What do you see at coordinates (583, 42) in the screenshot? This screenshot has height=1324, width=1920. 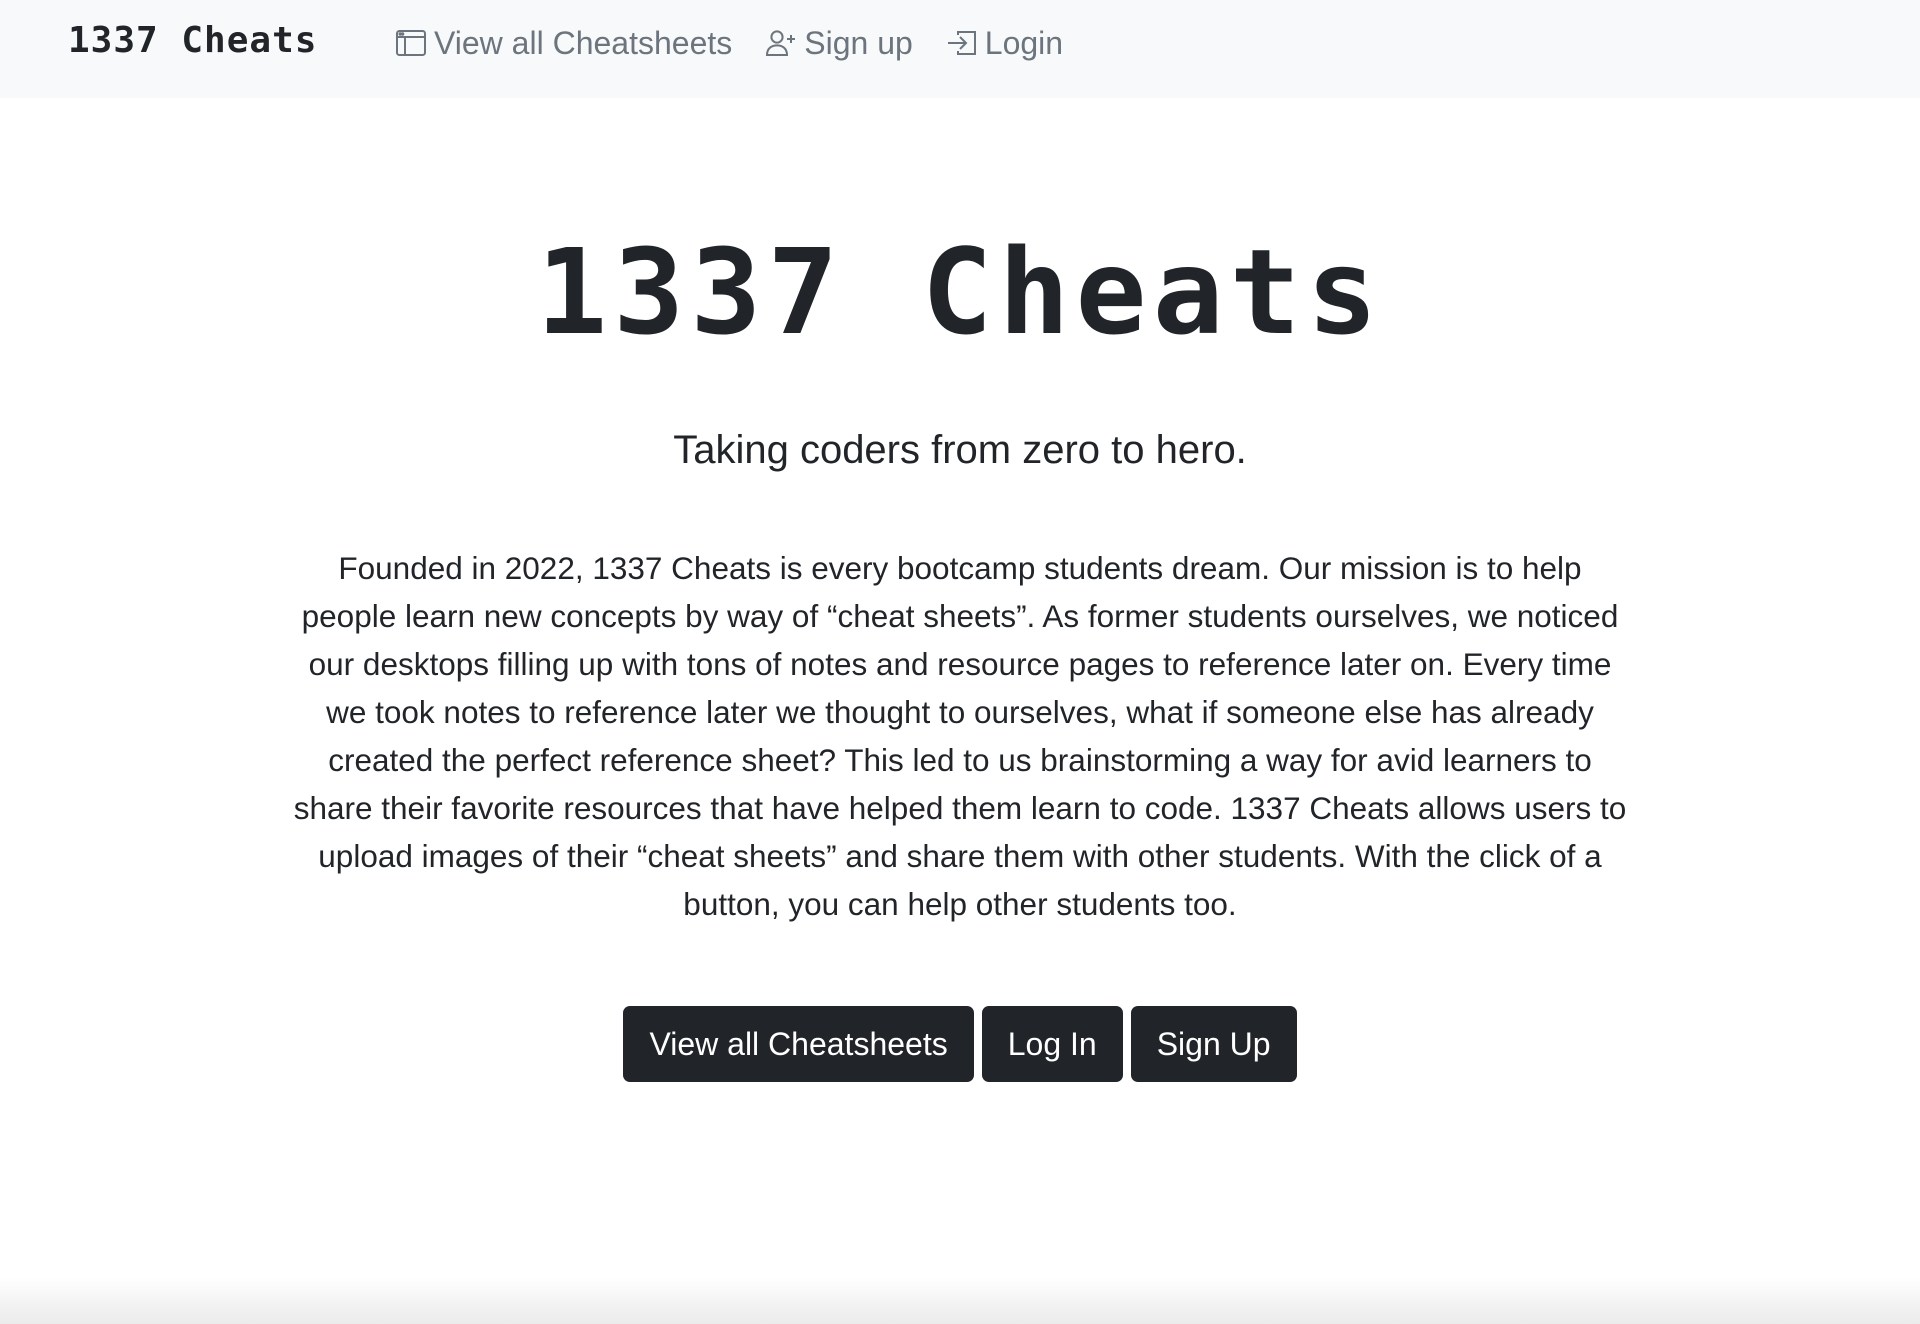 I see `nav-link-label: View all Cheatsheets` at bounding box center [583, 42].